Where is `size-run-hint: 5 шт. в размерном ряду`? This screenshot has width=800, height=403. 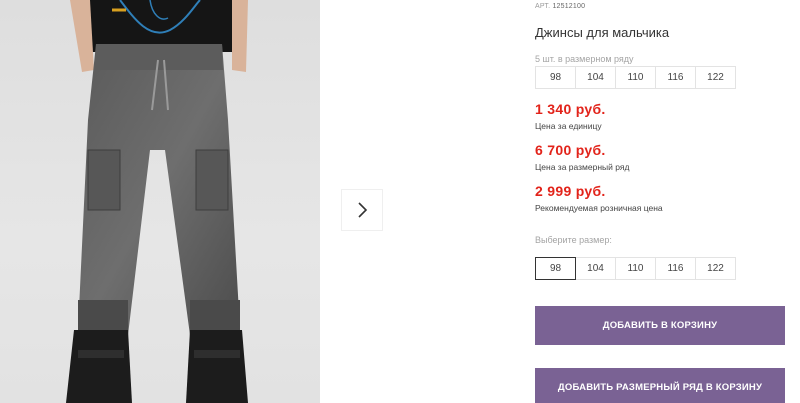 size-run-hint: 5 шт. в размерном ряду is located at coordinates (584, 59).